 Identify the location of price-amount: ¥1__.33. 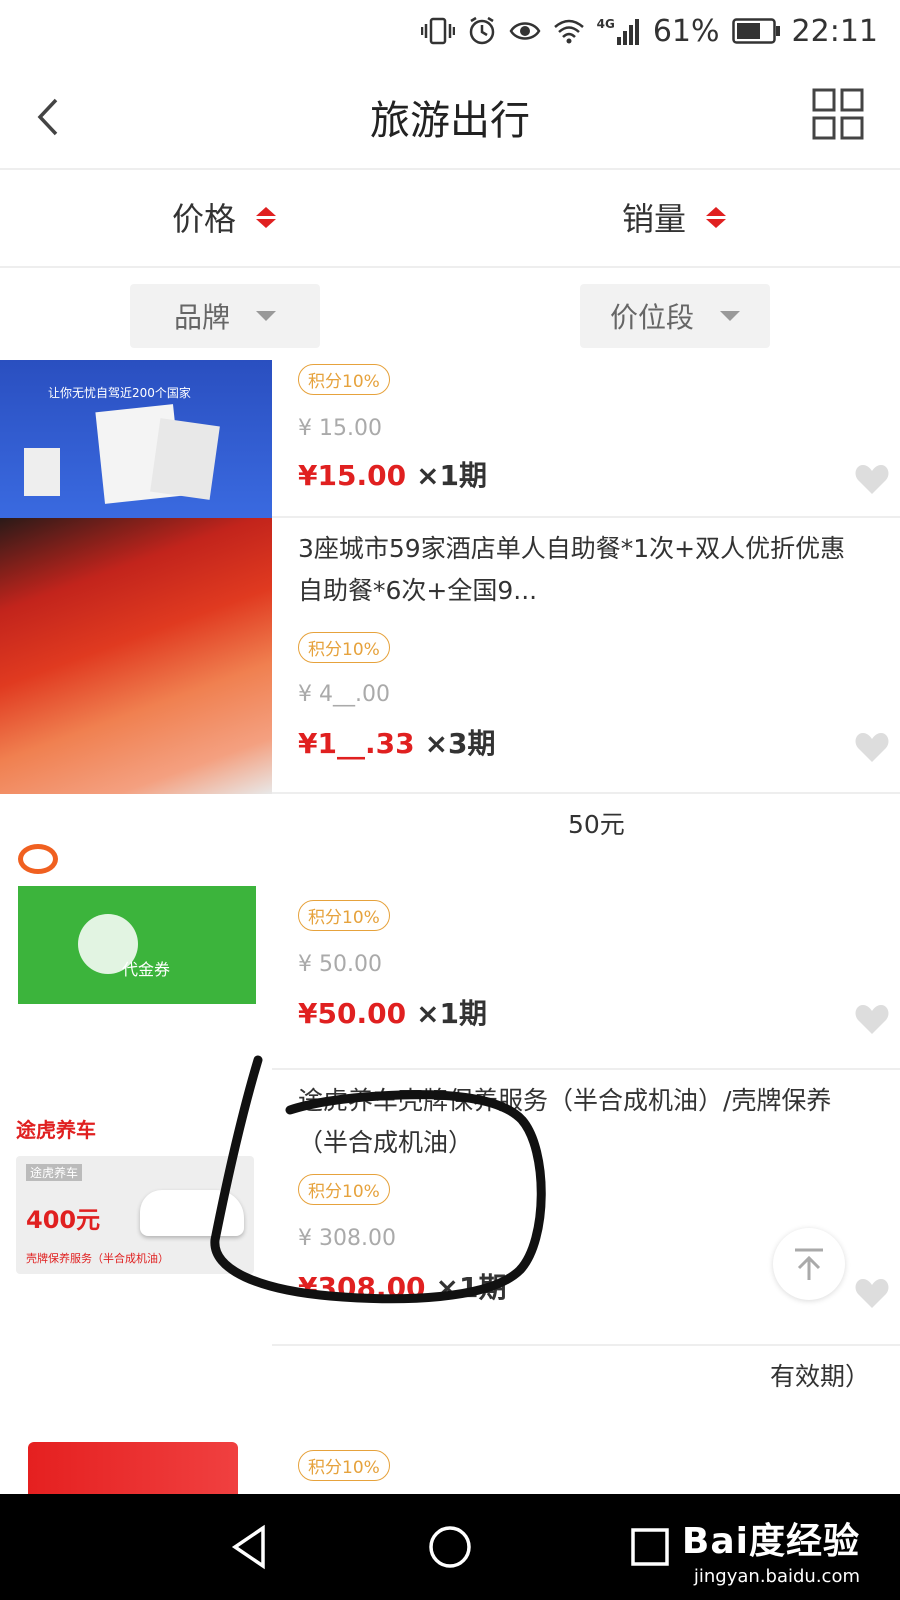
(356, 743).